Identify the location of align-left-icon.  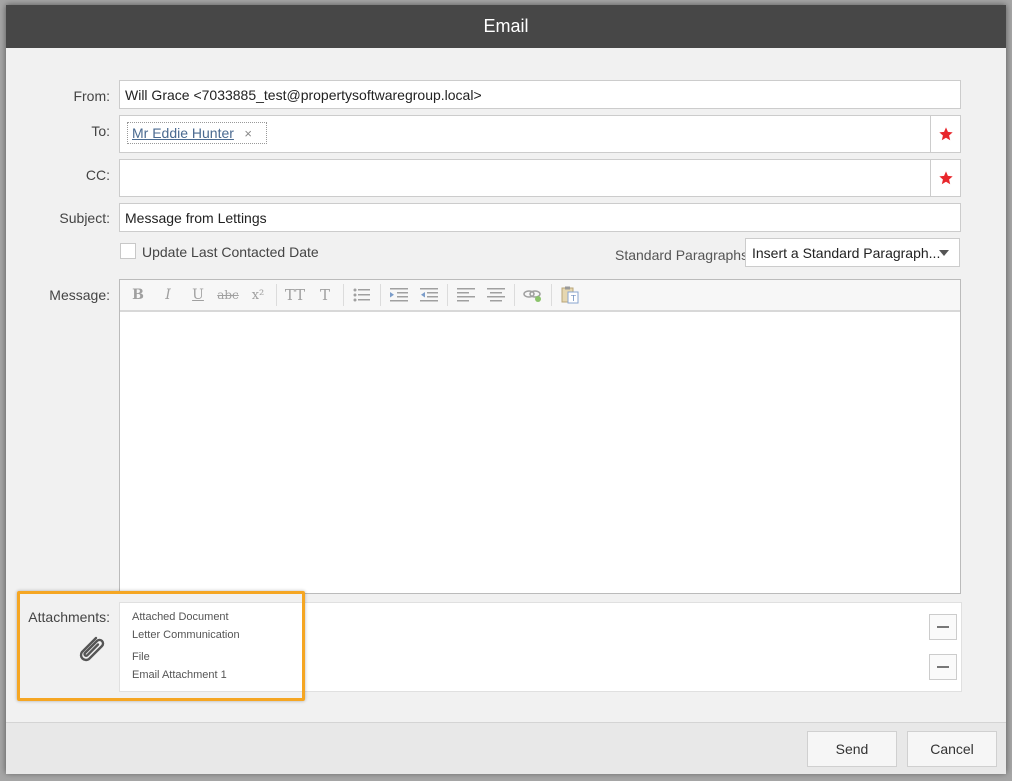
(466, 295).